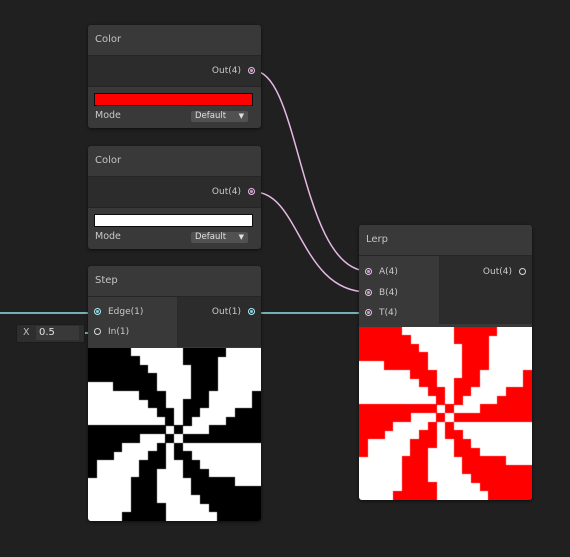 The width and height of the screenshot is (570, 557). What do you see at coordinates (311, 242) in the screenshot?
I see `edge-color2-to-lerp-b` at bounding box center [311, 242].